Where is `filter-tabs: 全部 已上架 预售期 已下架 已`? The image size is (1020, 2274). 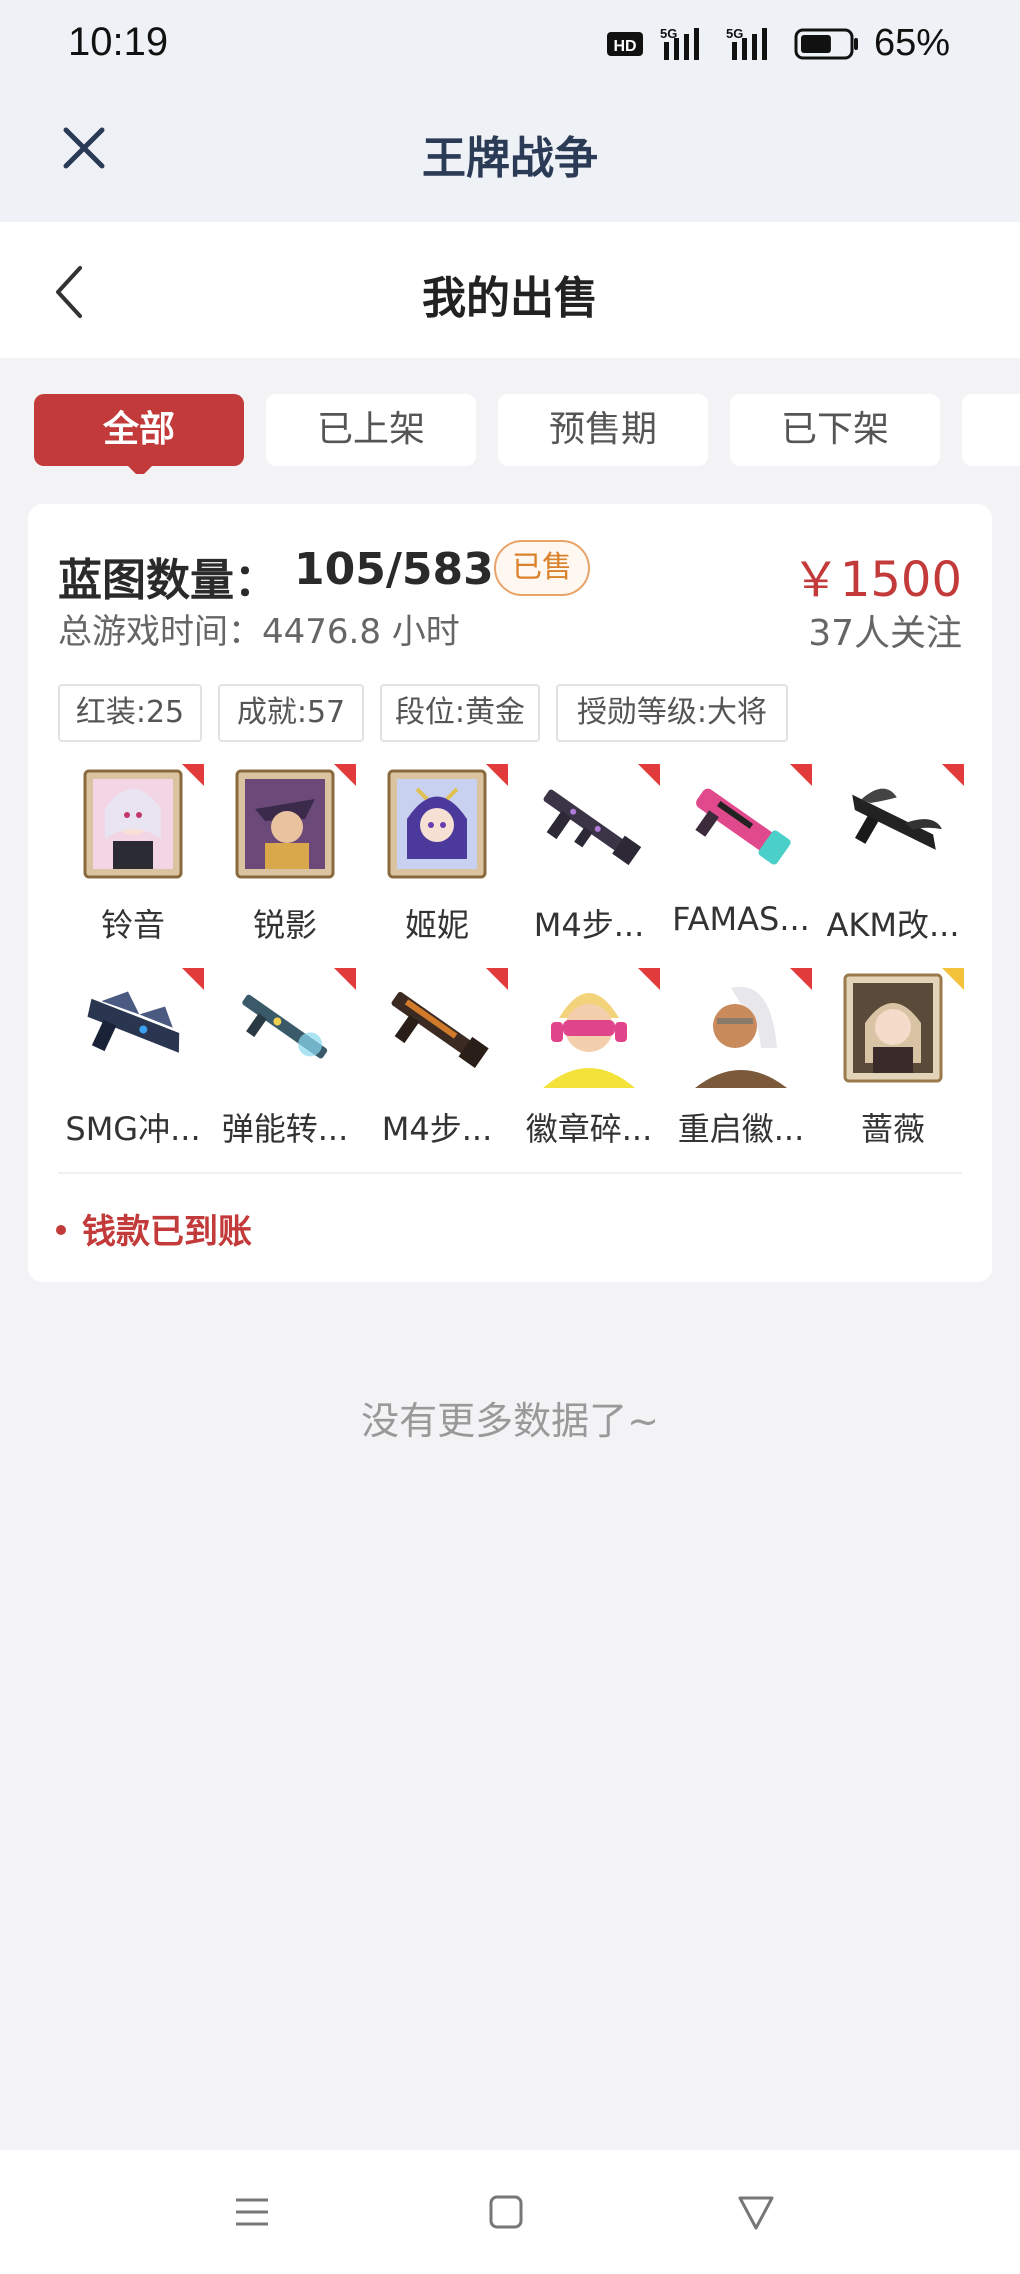
filter-tabs: 全部 已上架 预售期 已下架 已 is located at coordinates (527, 434).